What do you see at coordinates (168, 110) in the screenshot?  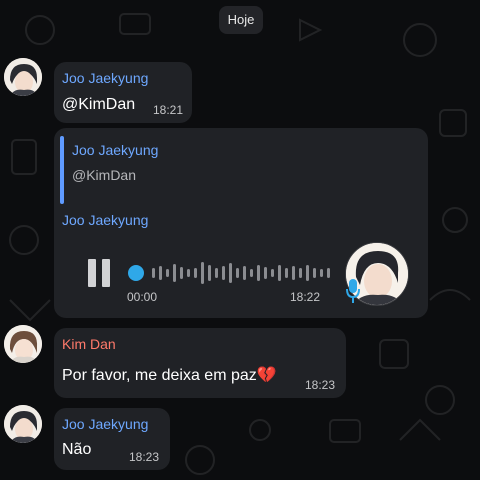 I see `message-time: 18:21` at bounding box center [168, 110].